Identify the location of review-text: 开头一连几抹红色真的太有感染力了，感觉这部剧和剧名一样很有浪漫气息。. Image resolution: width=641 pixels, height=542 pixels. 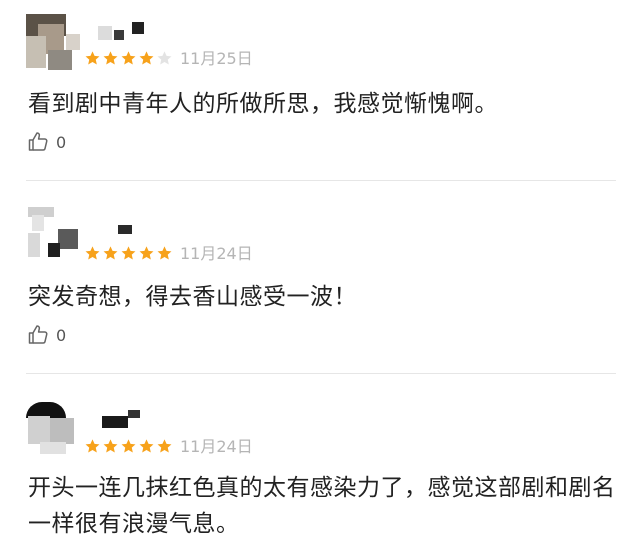
(322, 506).